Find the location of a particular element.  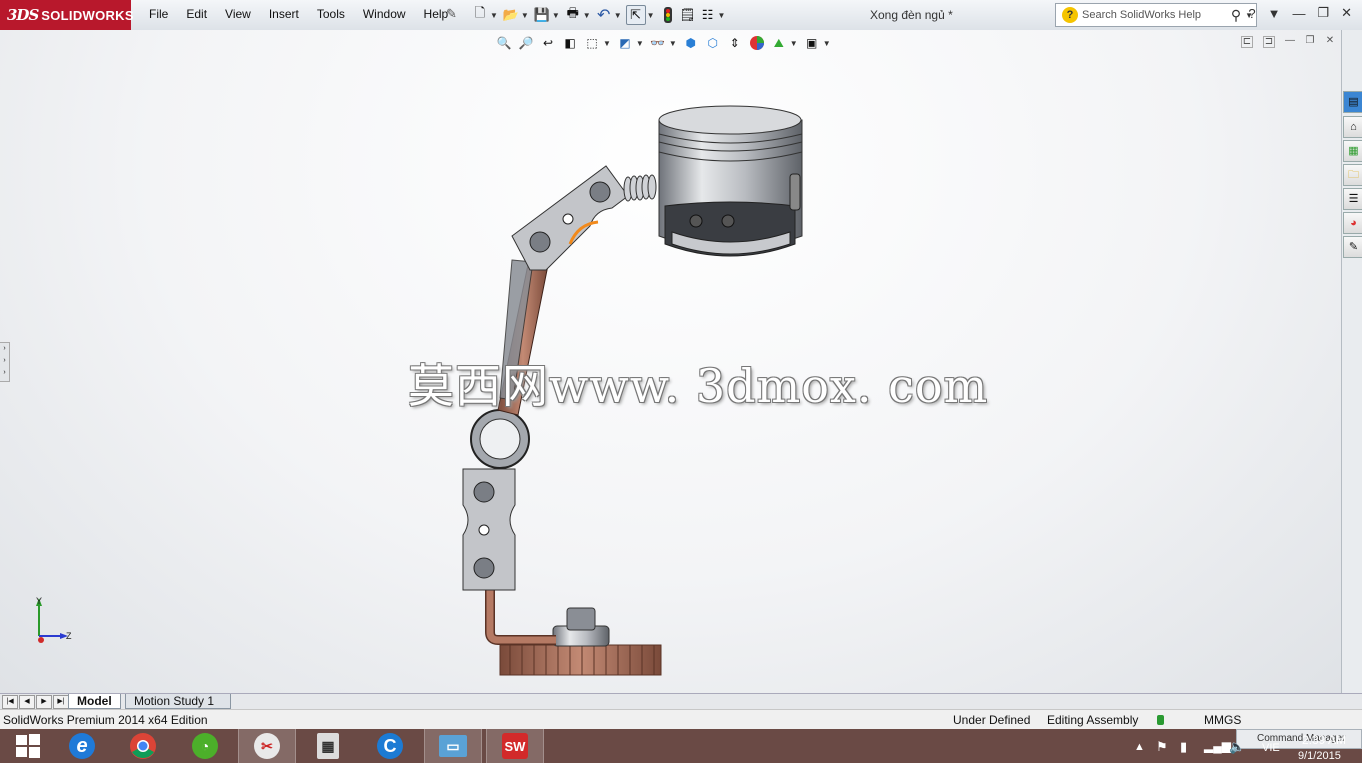

taskbar-internet-explorer: e is located at coordinates (82, 746).